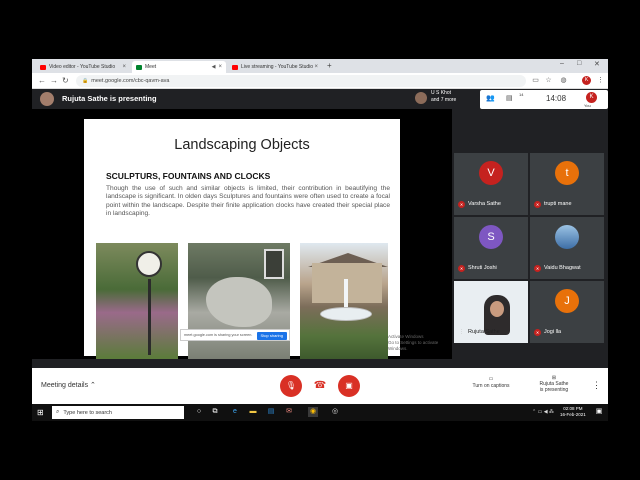  What do you see at coordinates (58, 412) in the screenshot?
I see `search-icon: ⌕` at bounding box center [58, 412].